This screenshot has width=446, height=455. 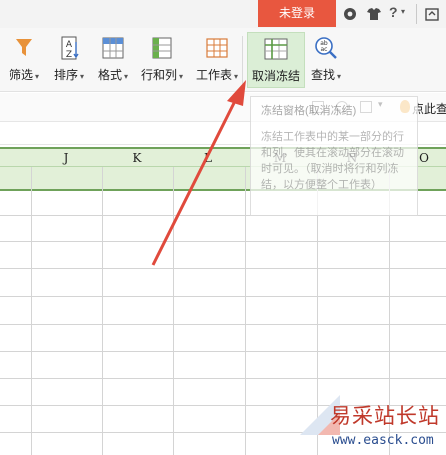 What do you see at coordinates (66, 158) in the screenshot?
I see `column-header-j: J` at bounding box center [66, 158].